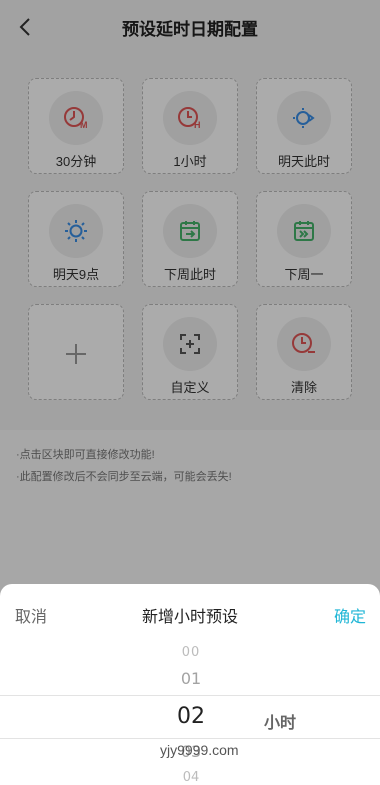 This screenshot has height=785, width=380. Describe the element at coordinates (190, 652) in the screenshot. I see `picker-option: 00` at that location.